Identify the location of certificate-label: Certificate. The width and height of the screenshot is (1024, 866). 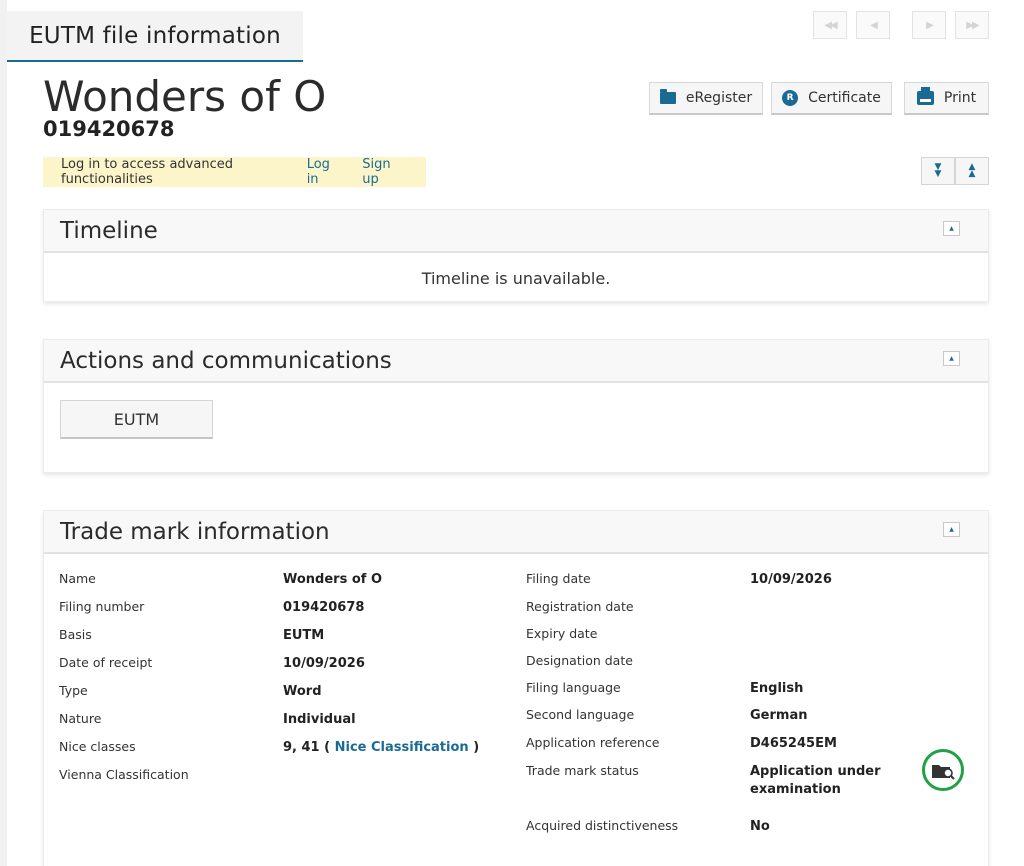
(844, 98).